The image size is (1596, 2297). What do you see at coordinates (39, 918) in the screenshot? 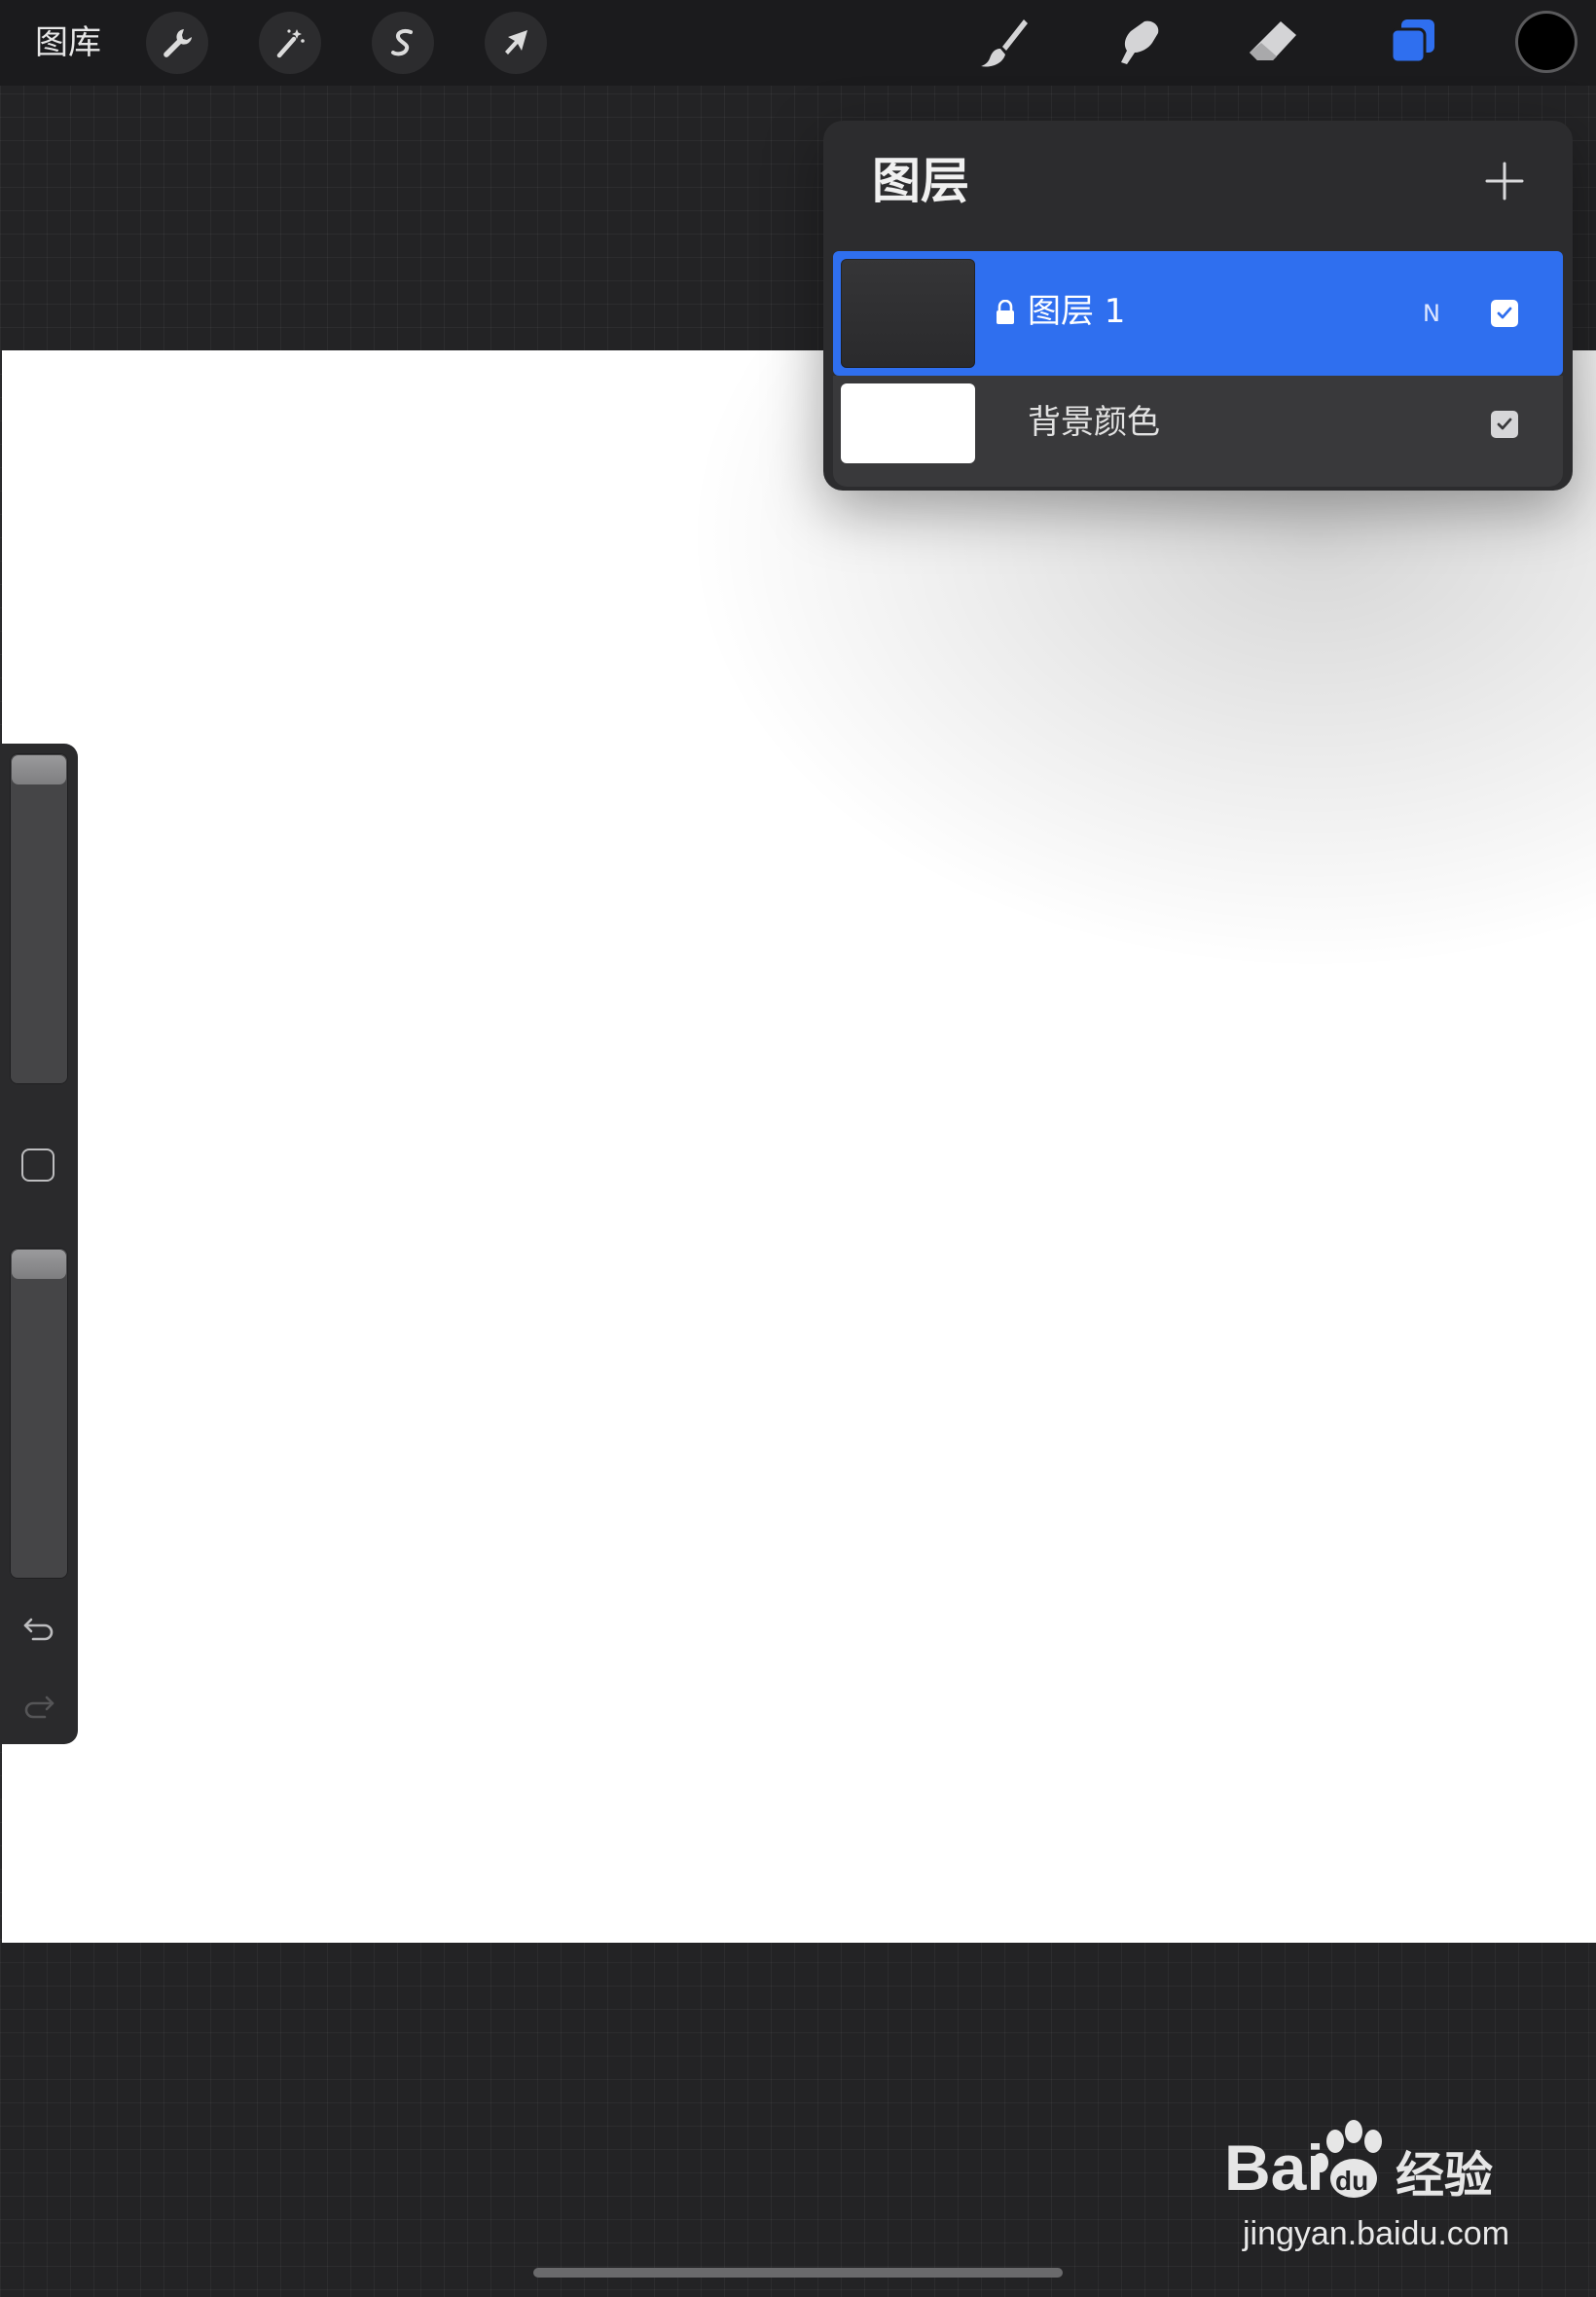
I see `brush-size-slider` at bounding box center [39, 918].